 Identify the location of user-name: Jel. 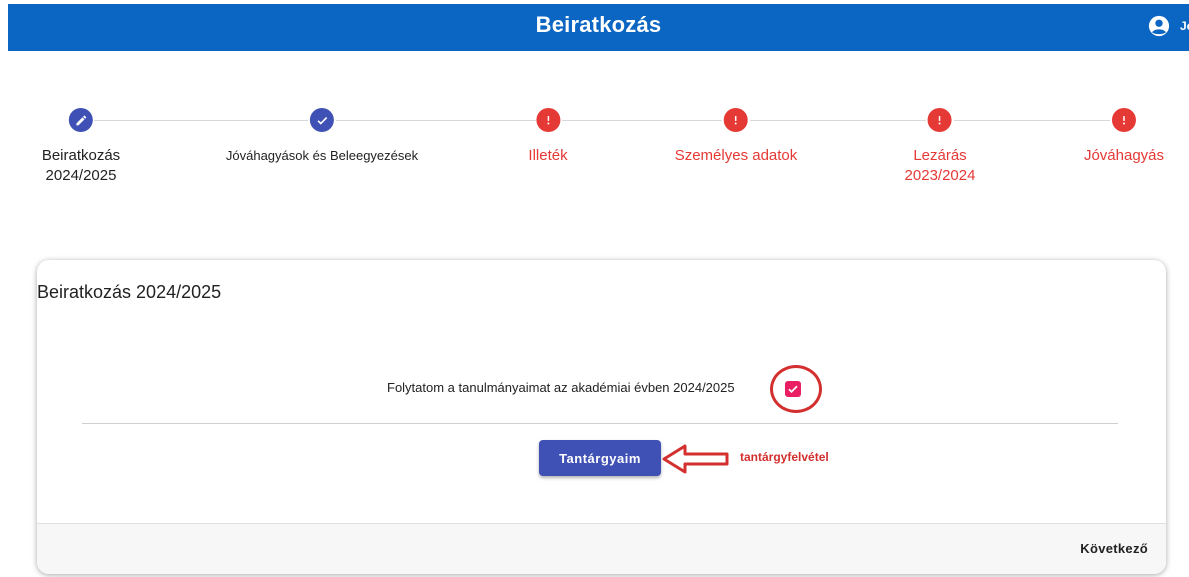
(1184, 26).